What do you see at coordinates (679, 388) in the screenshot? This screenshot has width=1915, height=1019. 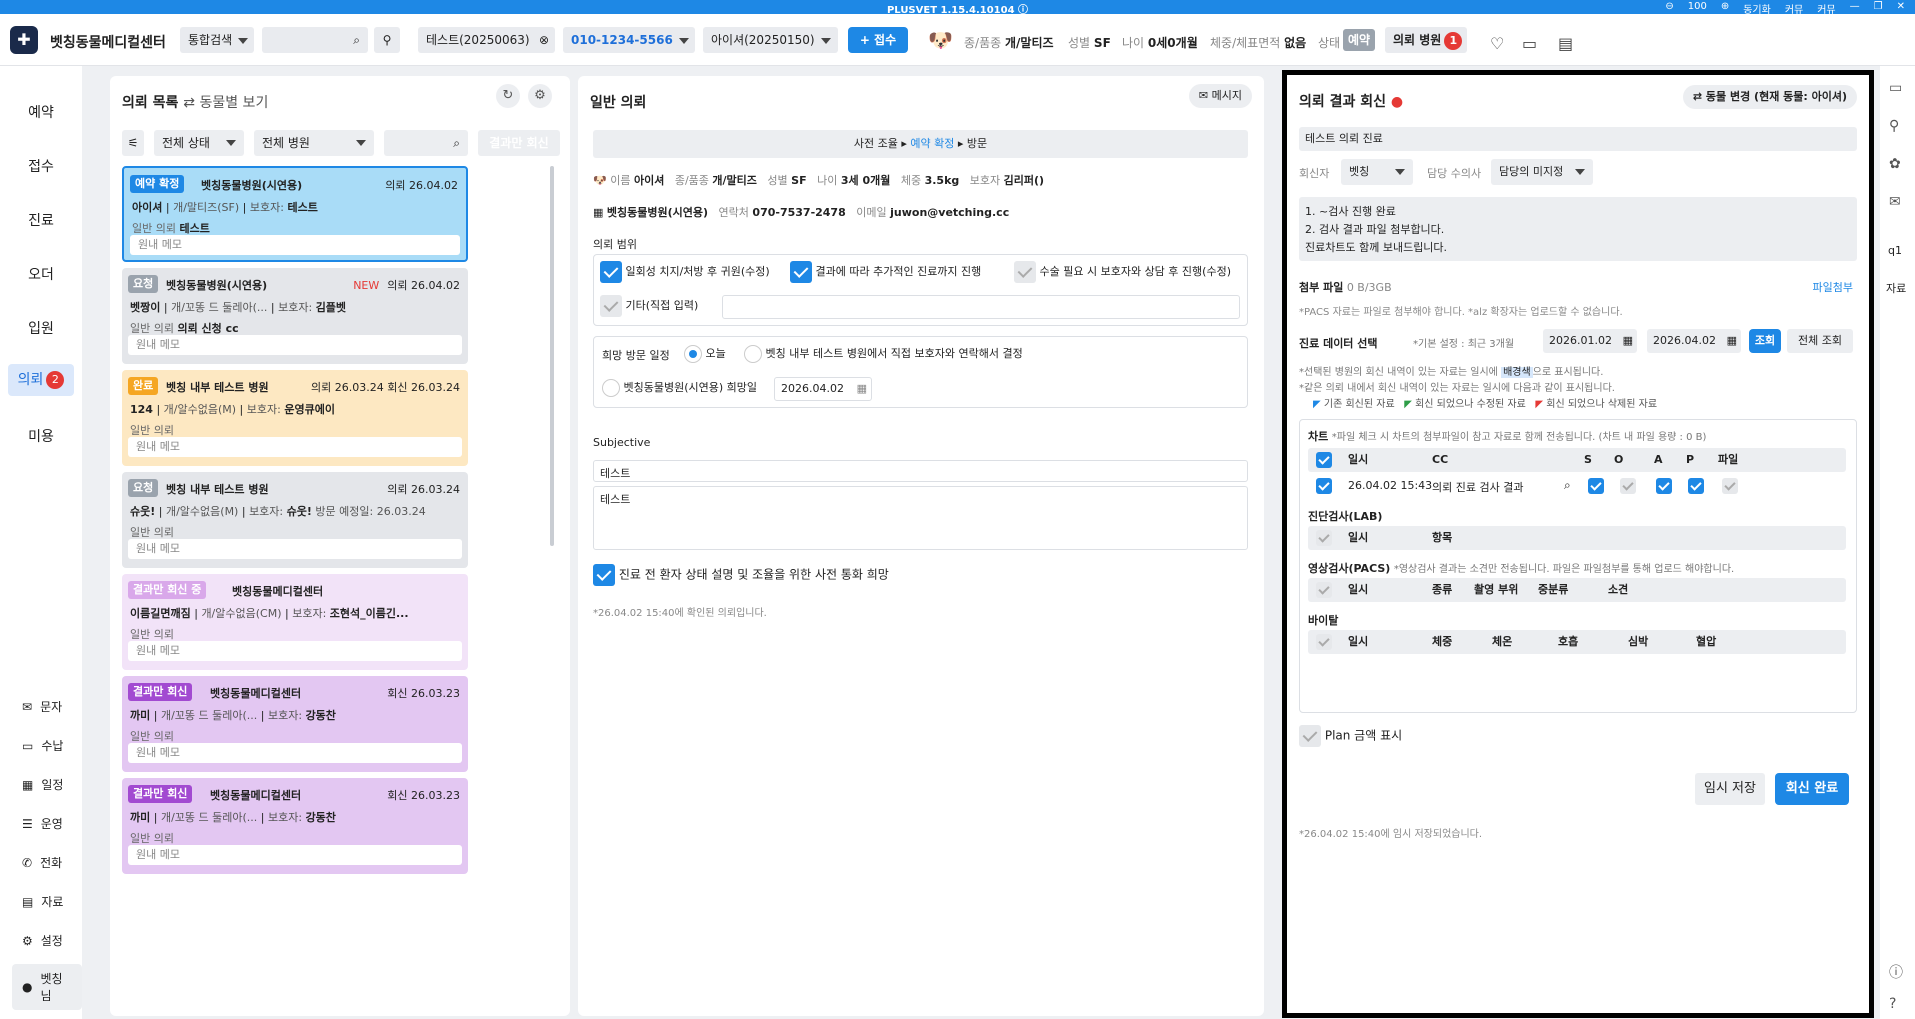 I see `visit-option-date: 벳칭동물병원(시연용) 희망일` at bounding box center [679, 388].